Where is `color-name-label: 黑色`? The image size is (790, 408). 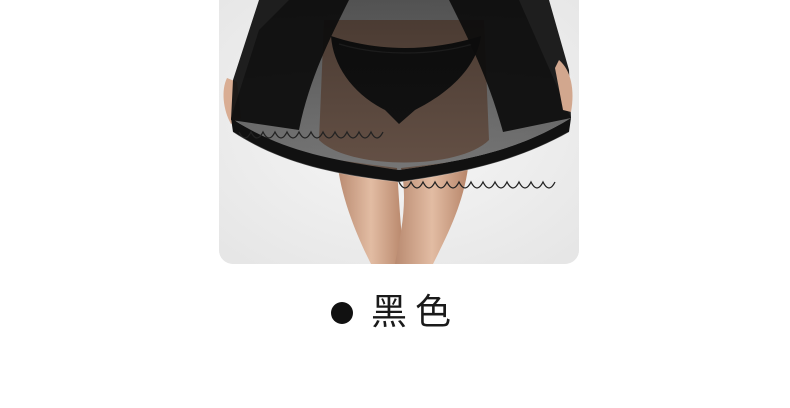
color-name-label: 黑色 is located at coordinates (414, 312).